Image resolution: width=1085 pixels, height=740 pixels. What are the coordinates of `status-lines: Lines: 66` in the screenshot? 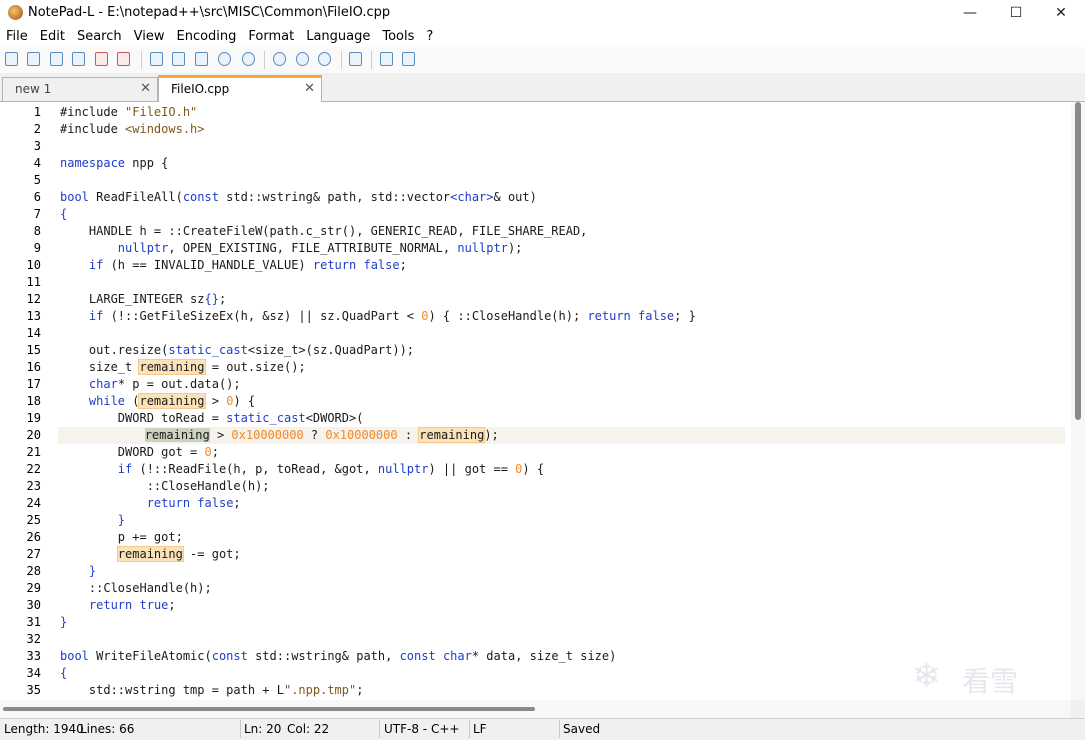 It's located at (107, 729).